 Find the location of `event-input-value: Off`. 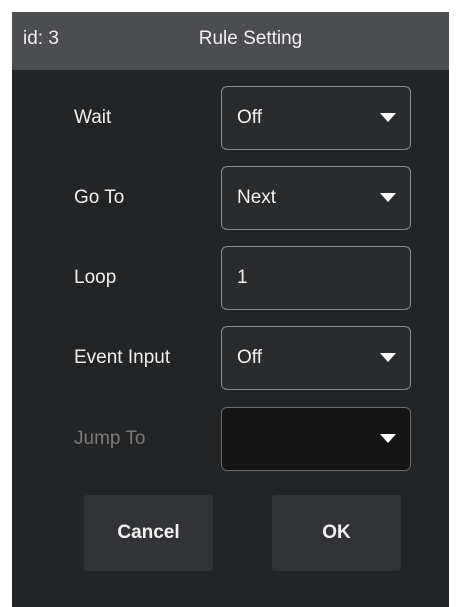

event-input-value: Off is located at coordinates (249, 357).